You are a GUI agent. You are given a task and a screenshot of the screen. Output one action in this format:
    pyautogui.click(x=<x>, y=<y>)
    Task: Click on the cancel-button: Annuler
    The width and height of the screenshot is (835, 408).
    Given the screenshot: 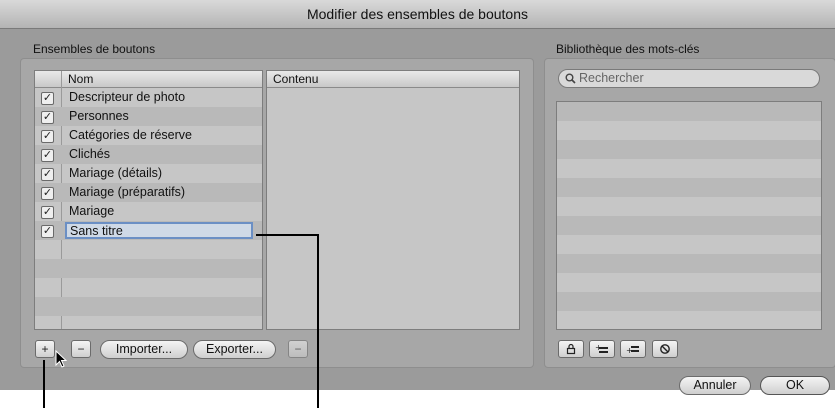 What is the action you would take?
    pyautogui.click(x=715, y=385)
    